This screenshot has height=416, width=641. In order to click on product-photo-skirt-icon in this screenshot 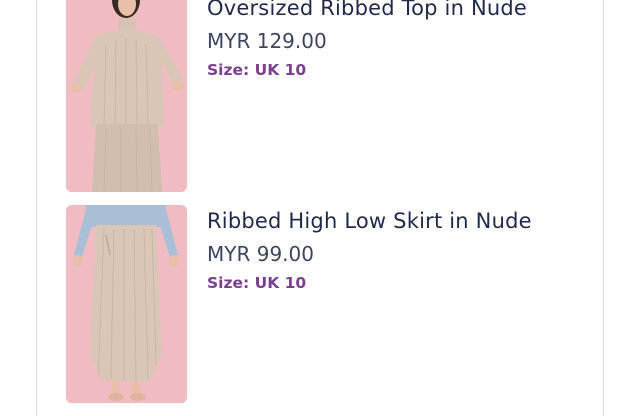, I will do `click(126, 304)`.